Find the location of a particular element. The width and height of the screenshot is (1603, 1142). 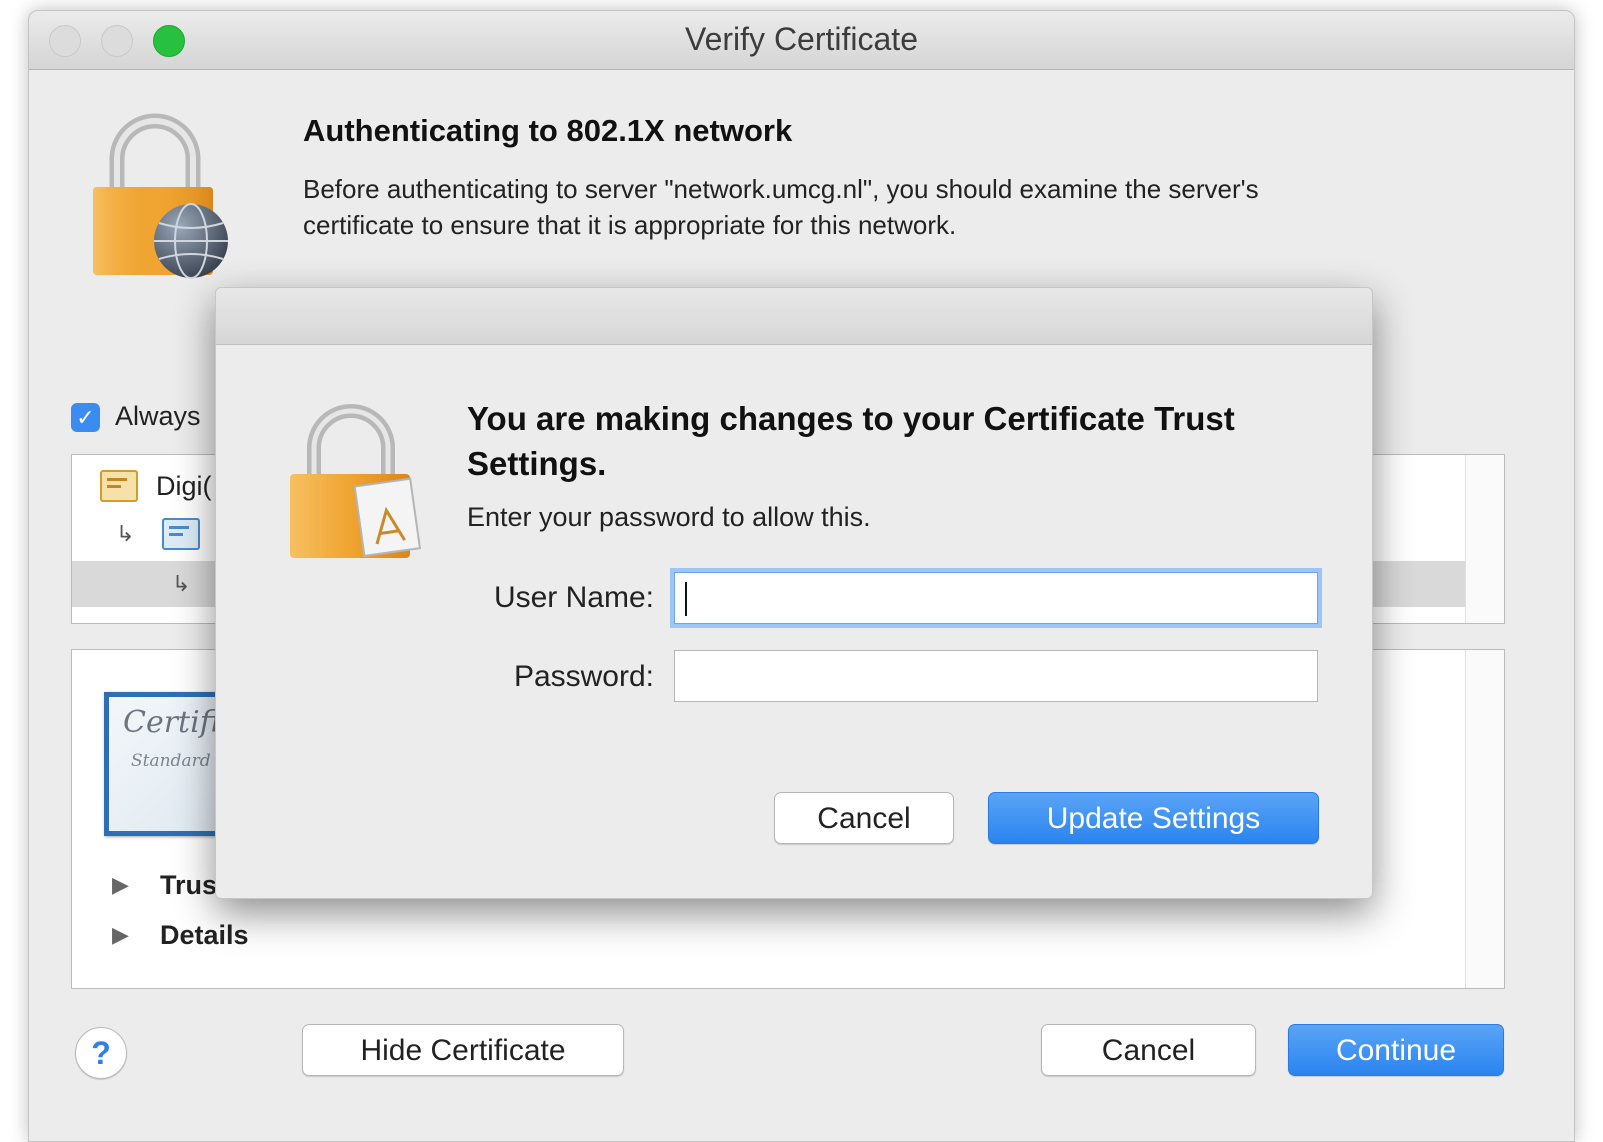

window-title: Verify Certificate is located at coordinates (801, 39).